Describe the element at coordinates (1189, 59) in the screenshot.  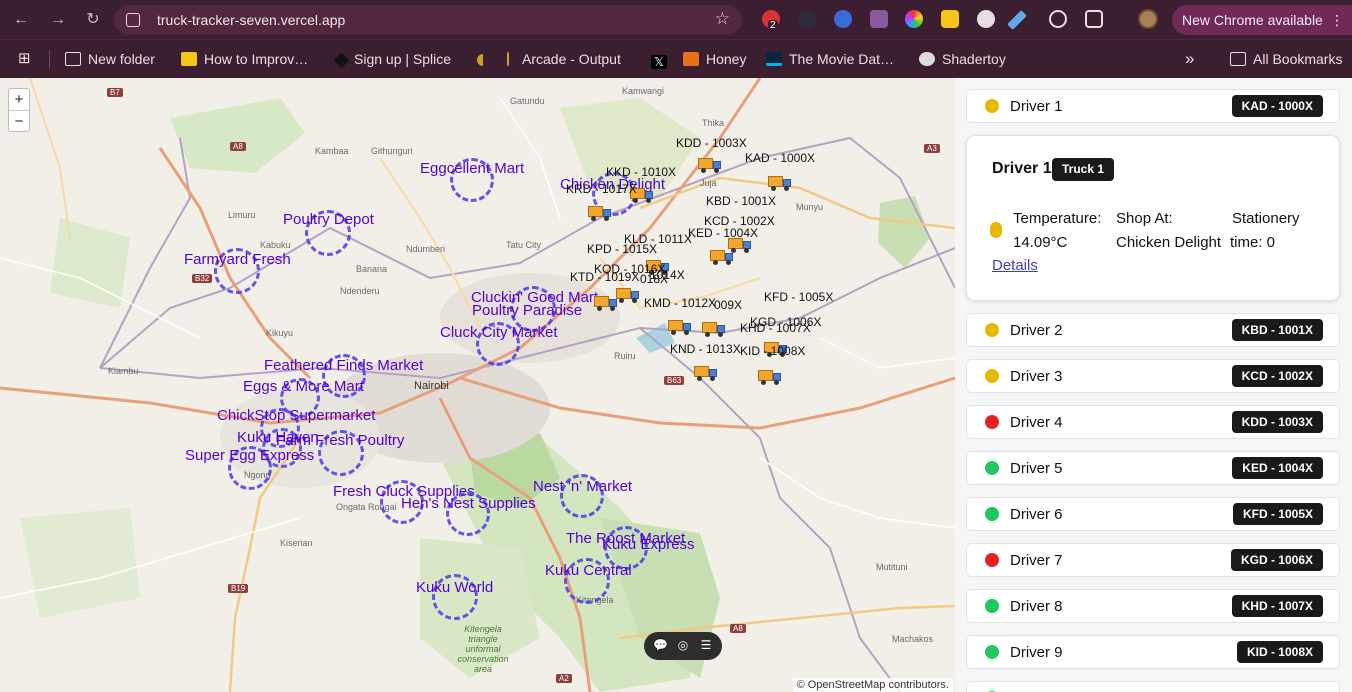
I see `bookmarks-overflow-icon: »` at that location.